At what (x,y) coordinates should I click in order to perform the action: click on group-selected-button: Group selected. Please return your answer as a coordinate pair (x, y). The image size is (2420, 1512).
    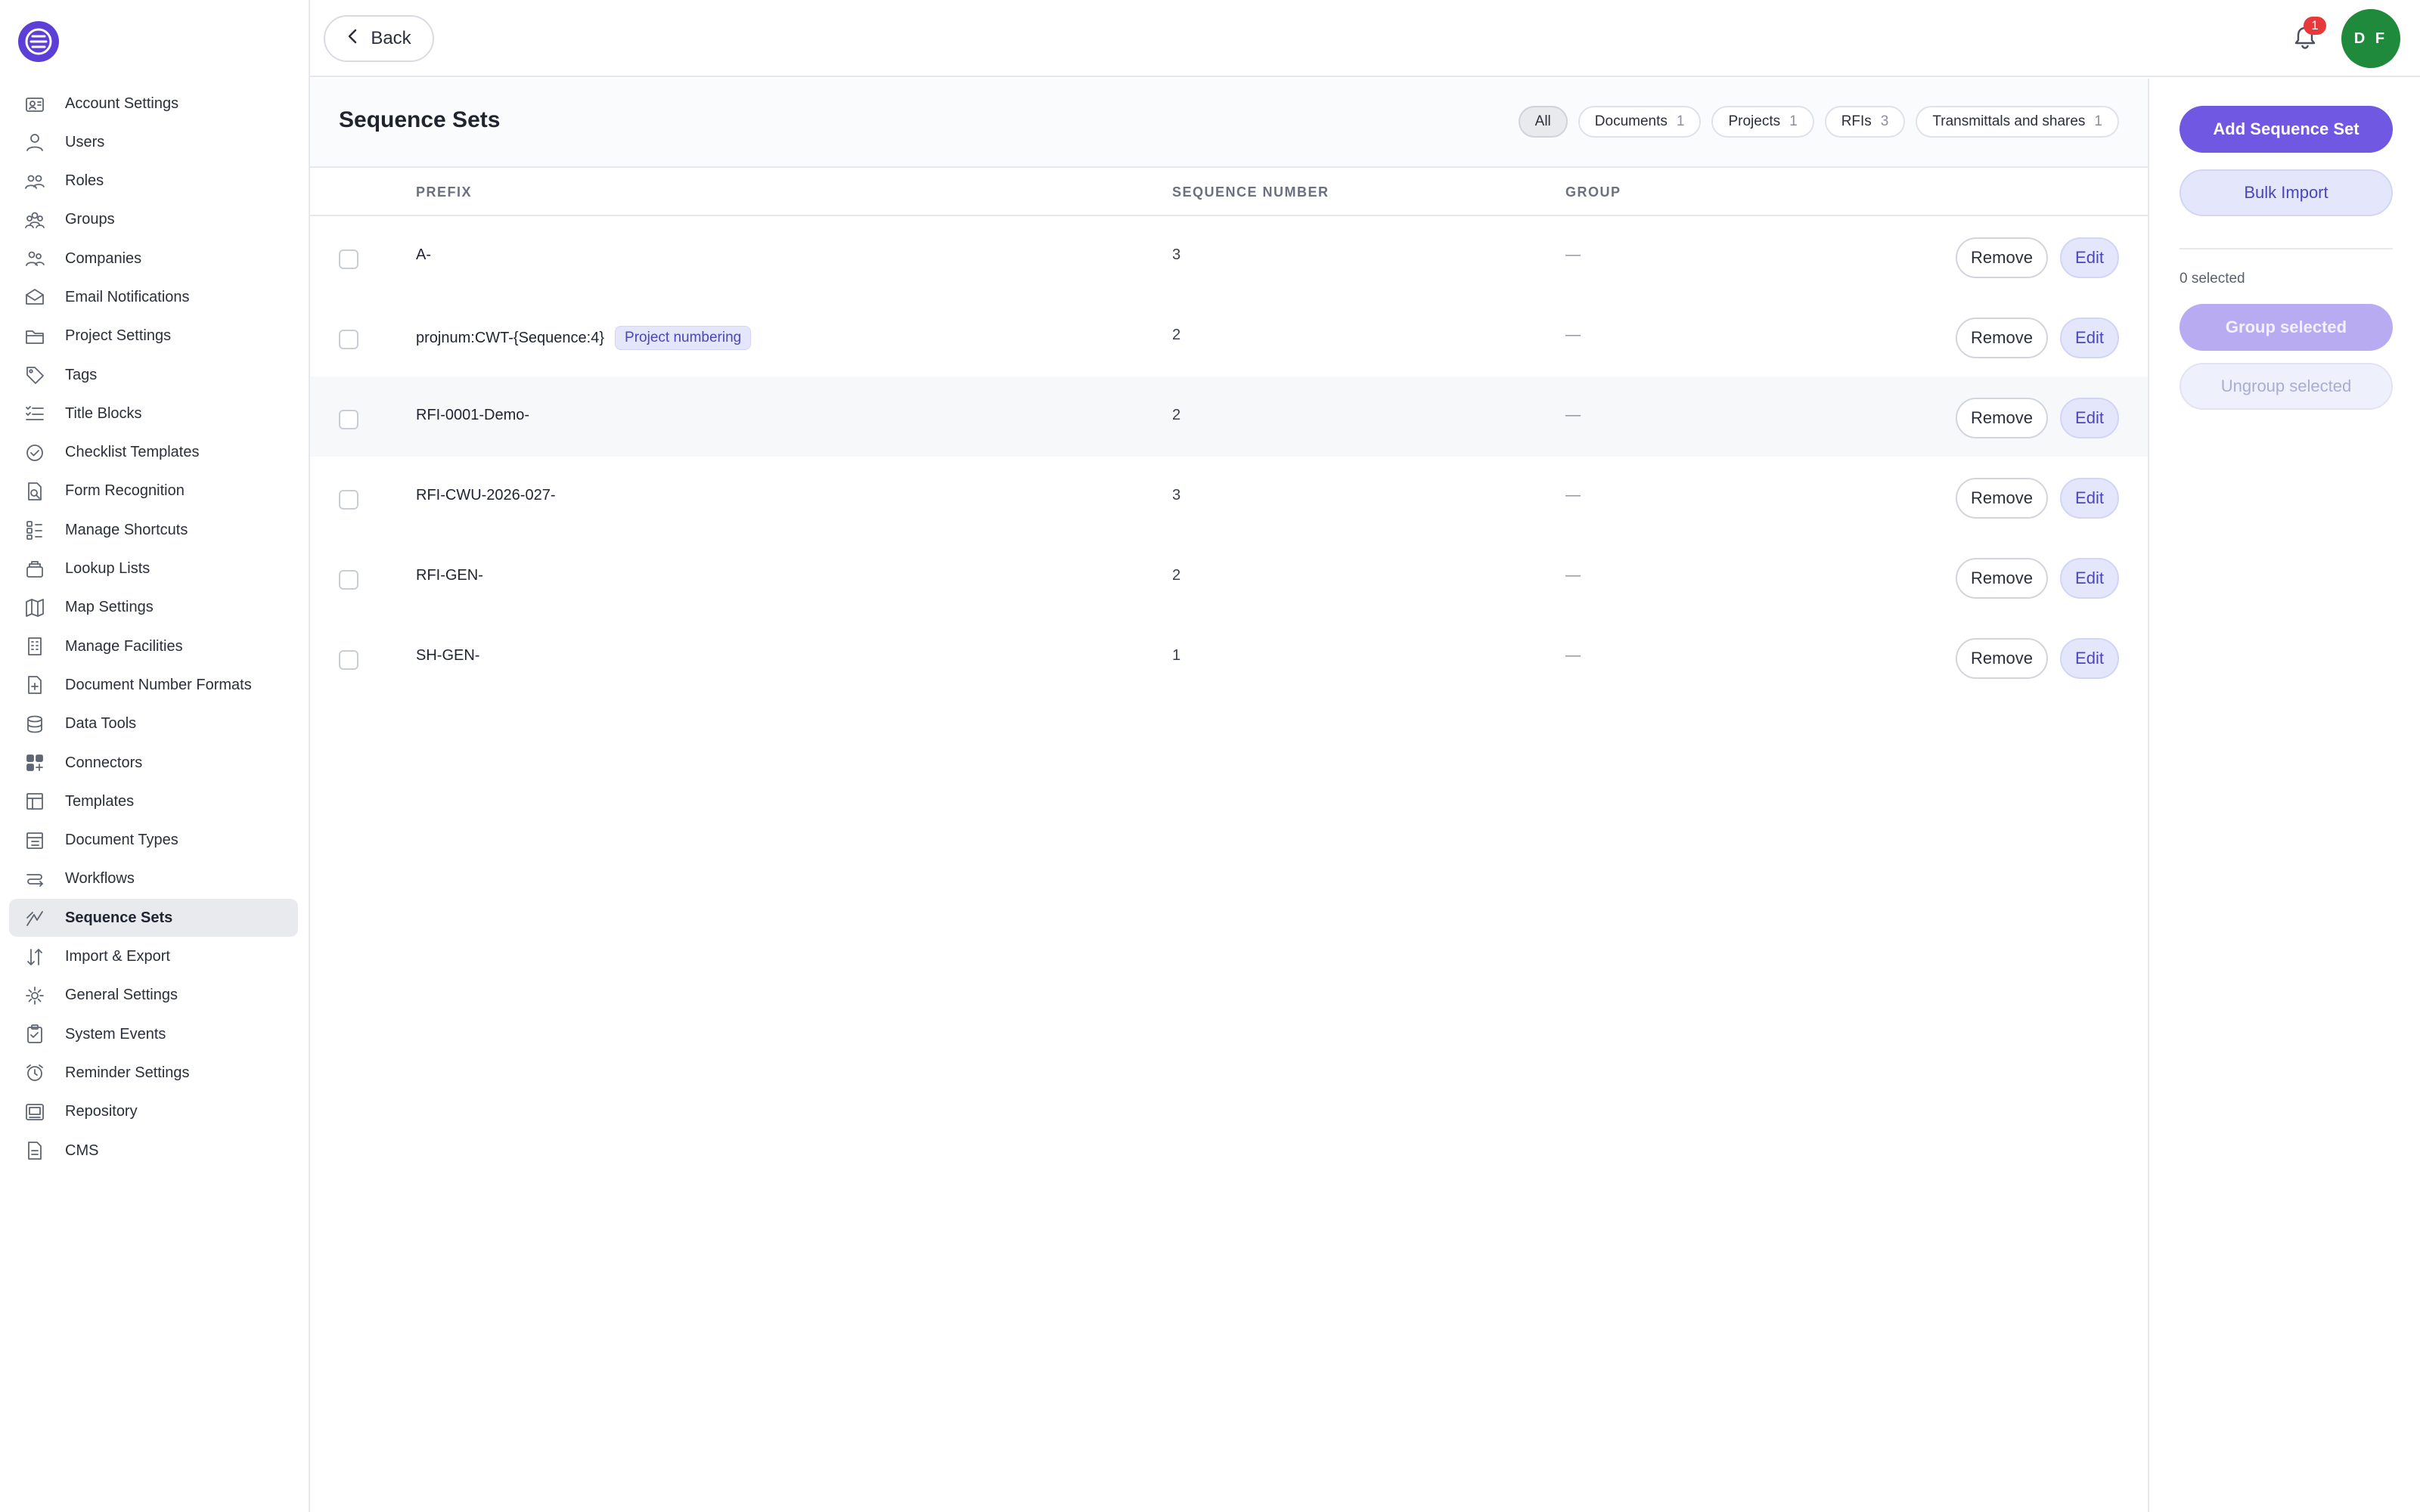
    Looking at the image, I should click on (2286, 327).